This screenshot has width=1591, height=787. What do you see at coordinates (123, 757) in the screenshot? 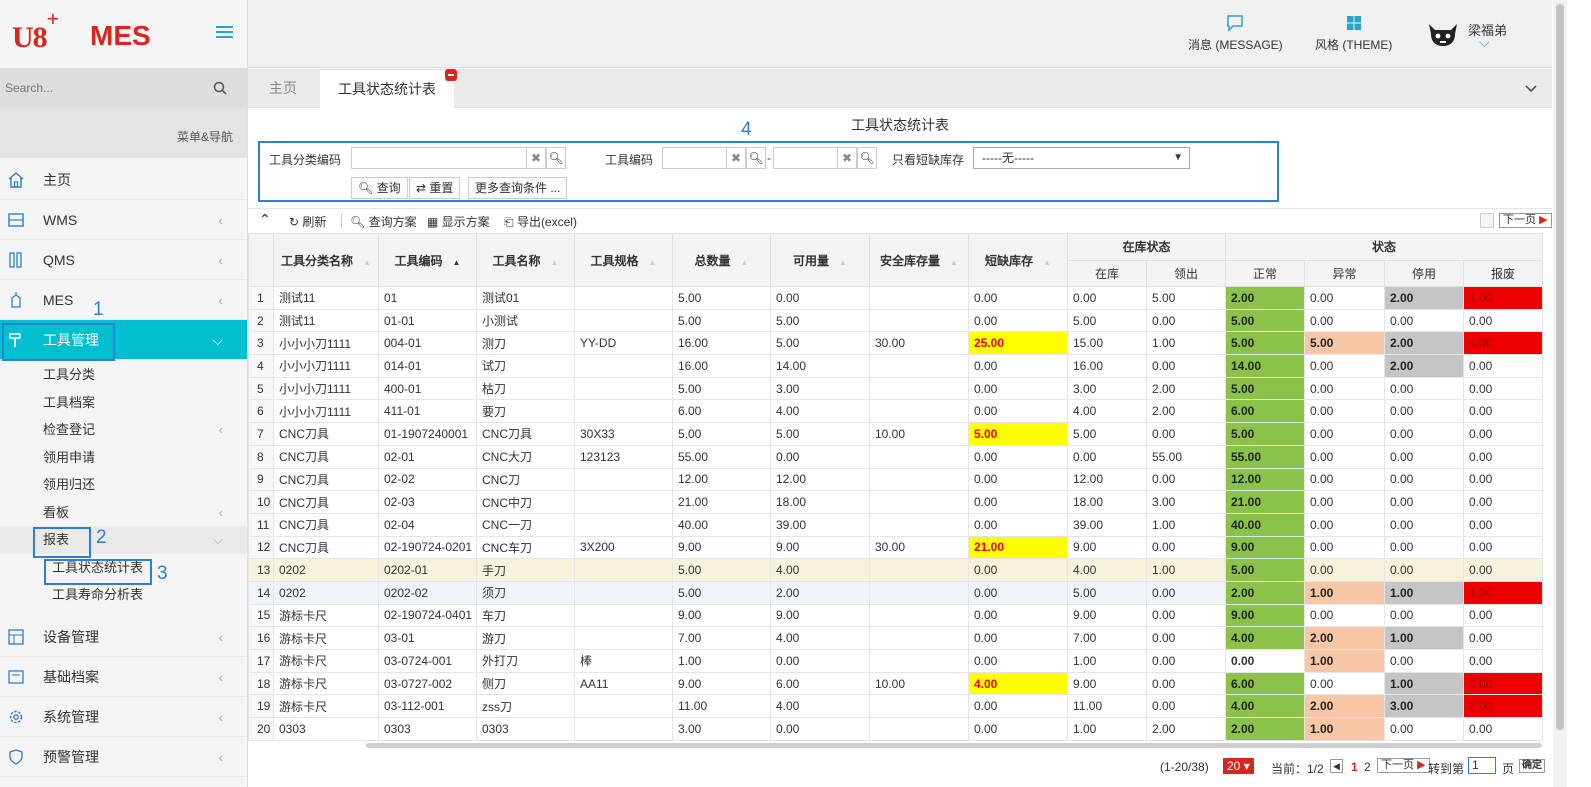
I see `sidebar-item-alert: 预警管理 ‹` at bounding box center [123, 757].